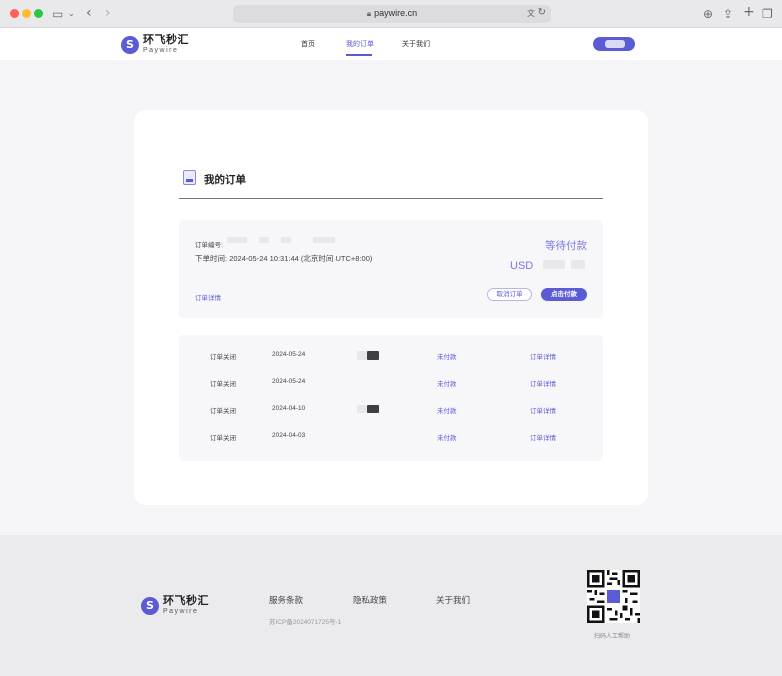 Image resolution: width=782 pixels, height=676 pixels. What do you see at coordinates (289, 435) in the screenshot?
I see `row-date: 2024-04-03` at bounding box center [289, 435].